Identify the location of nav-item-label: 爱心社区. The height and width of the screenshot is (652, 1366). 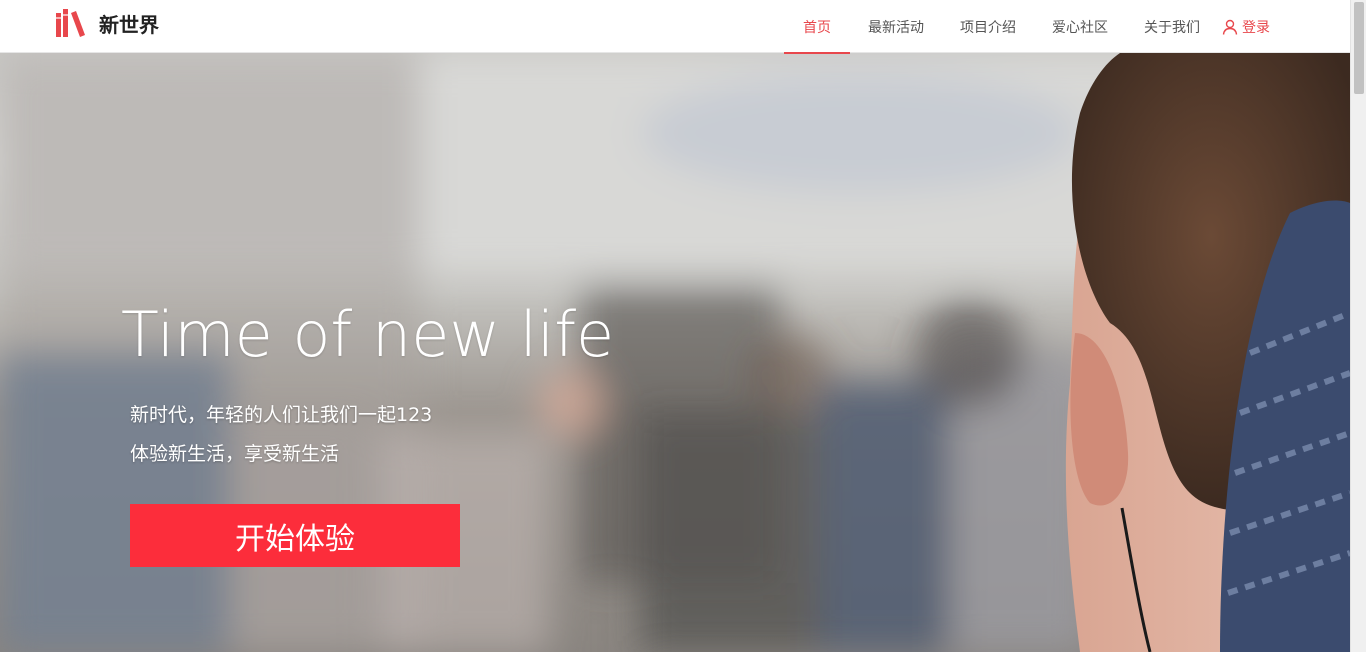
(1080, 27).